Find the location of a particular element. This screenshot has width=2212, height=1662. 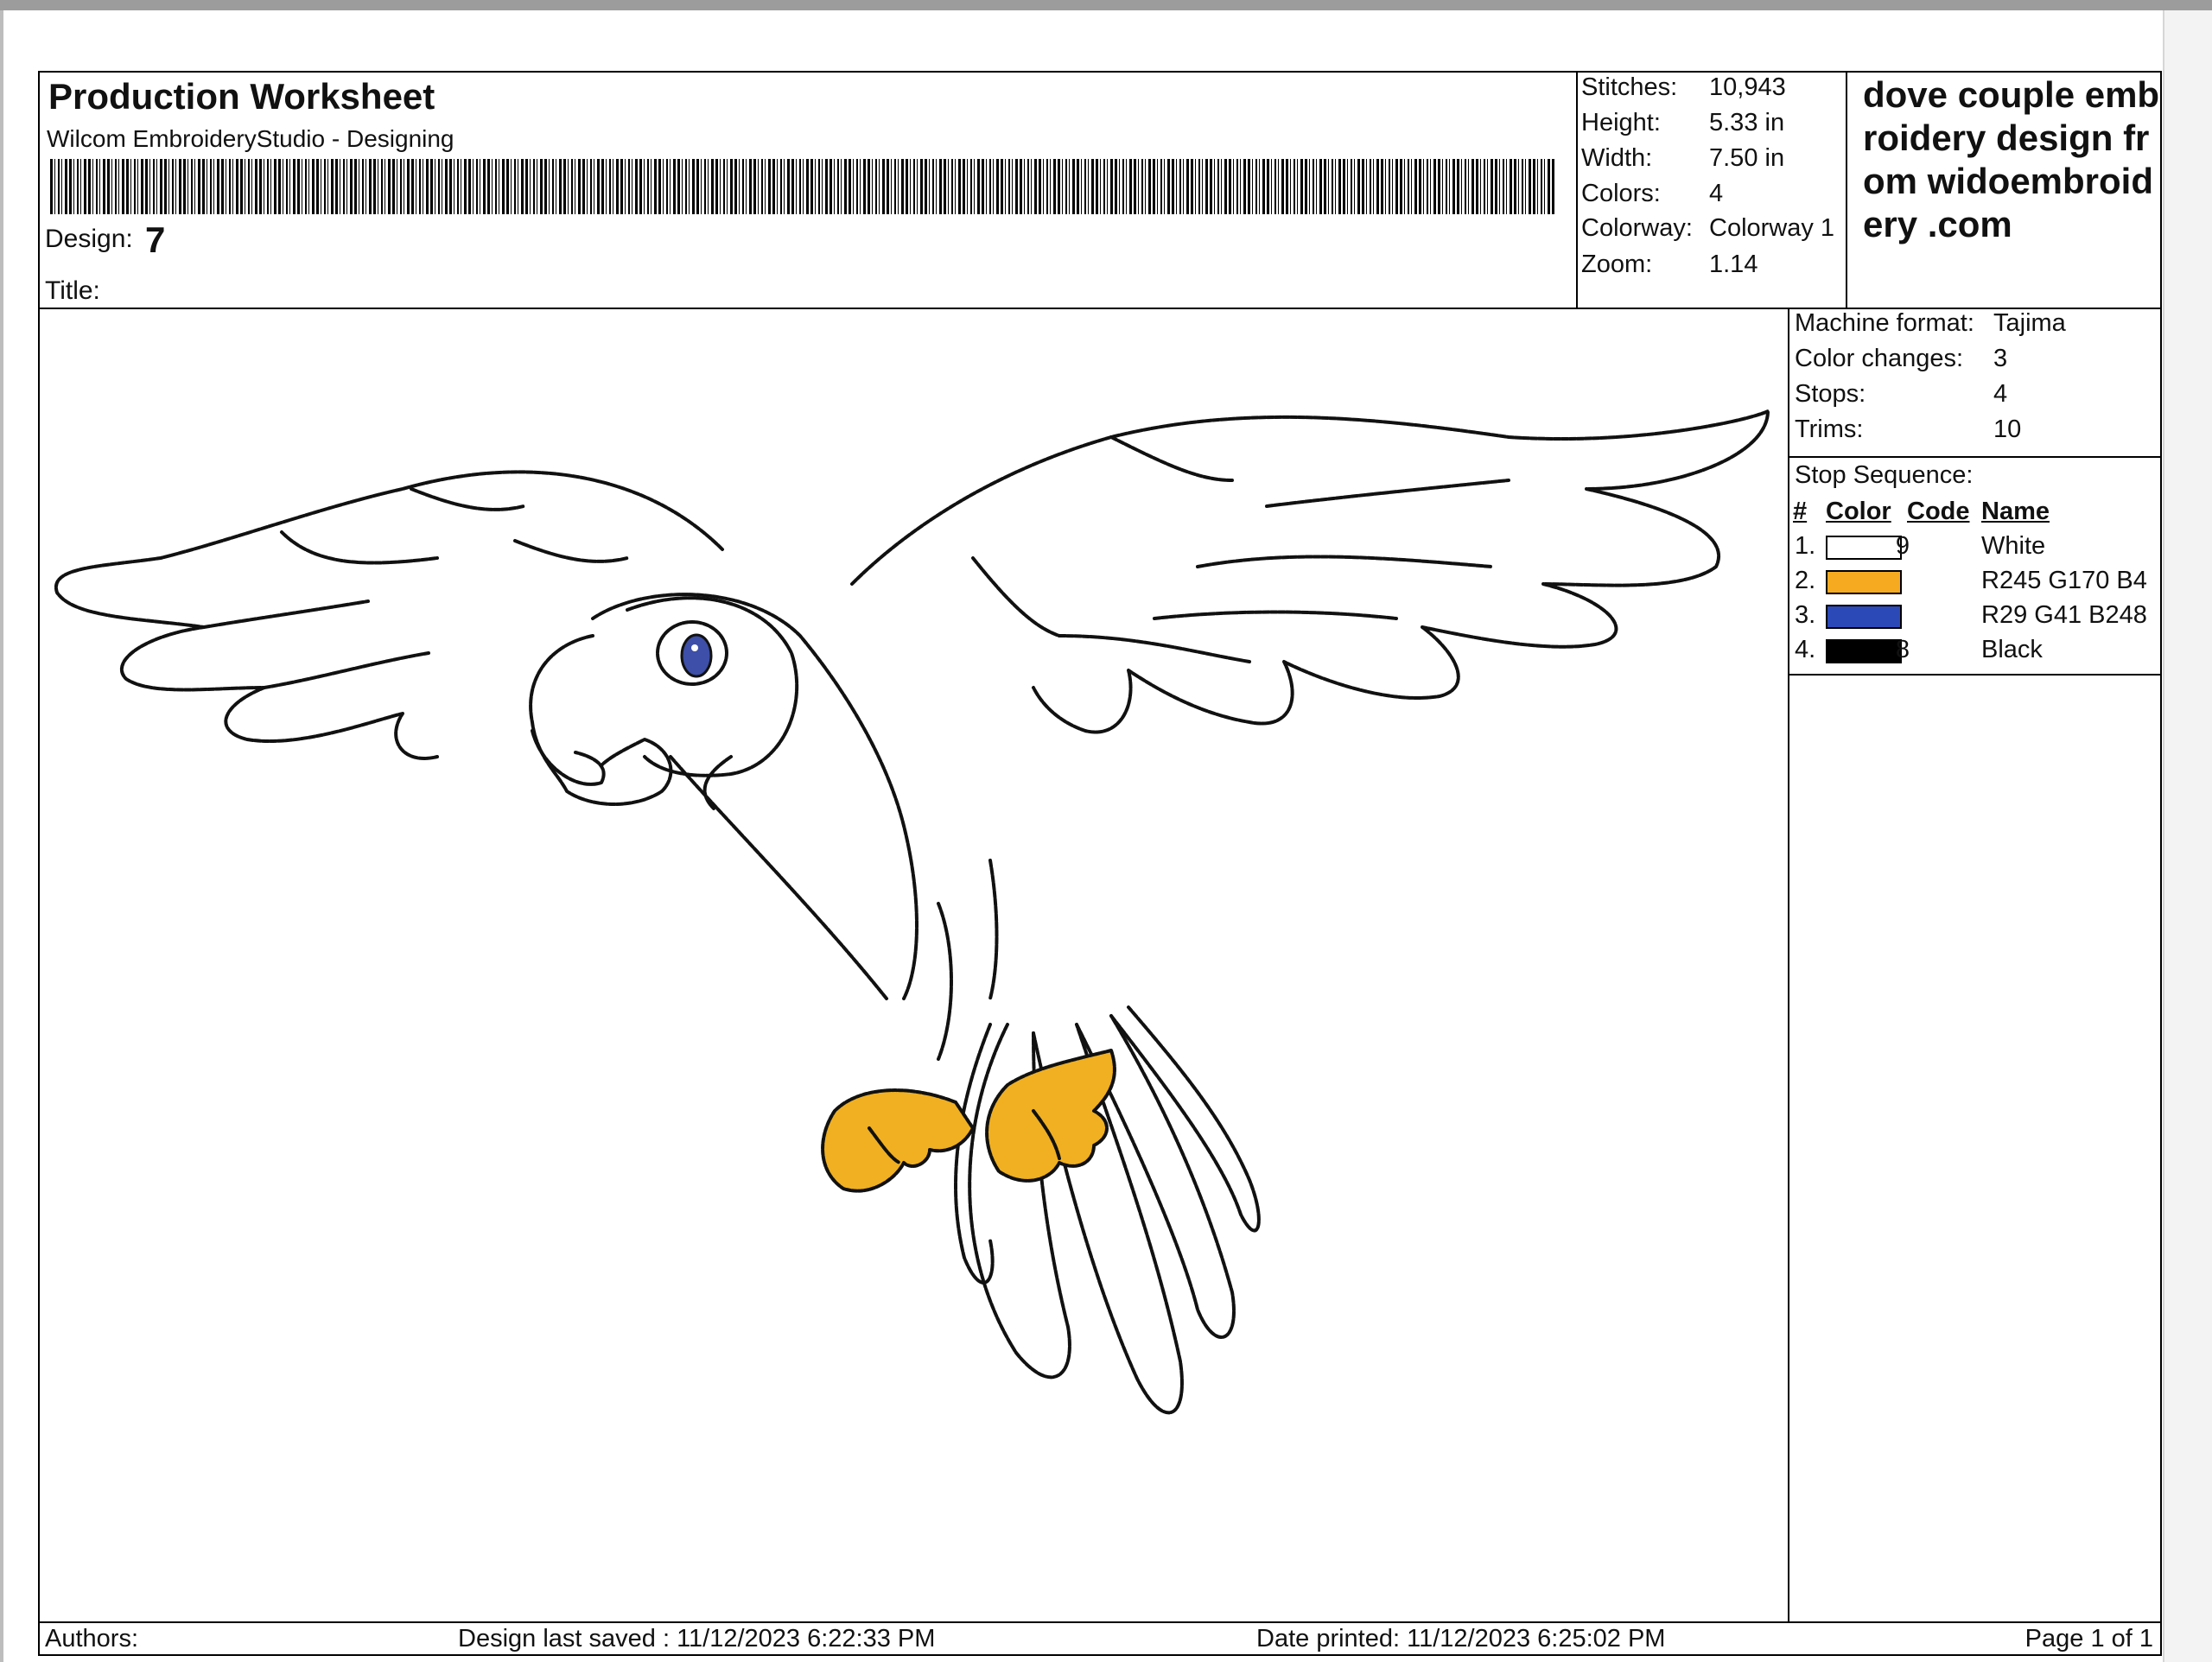

machine-value: 3 is located at coordinates (2000, 358).